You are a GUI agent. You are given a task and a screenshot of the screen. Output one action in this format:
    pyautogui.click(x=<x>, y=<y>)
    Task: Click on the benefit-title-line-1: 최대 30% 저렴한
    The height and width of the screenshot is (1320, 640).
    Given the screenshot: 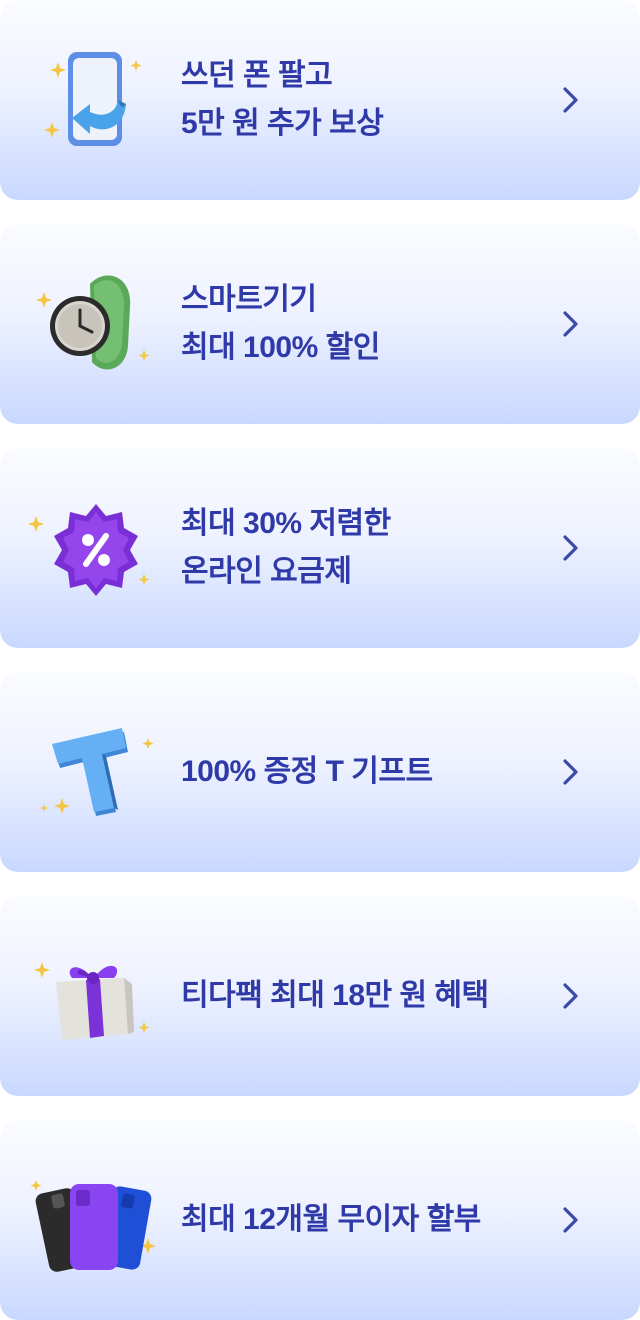 What is the action you would take?
    pyautogui.click(x=286, y=523)
    